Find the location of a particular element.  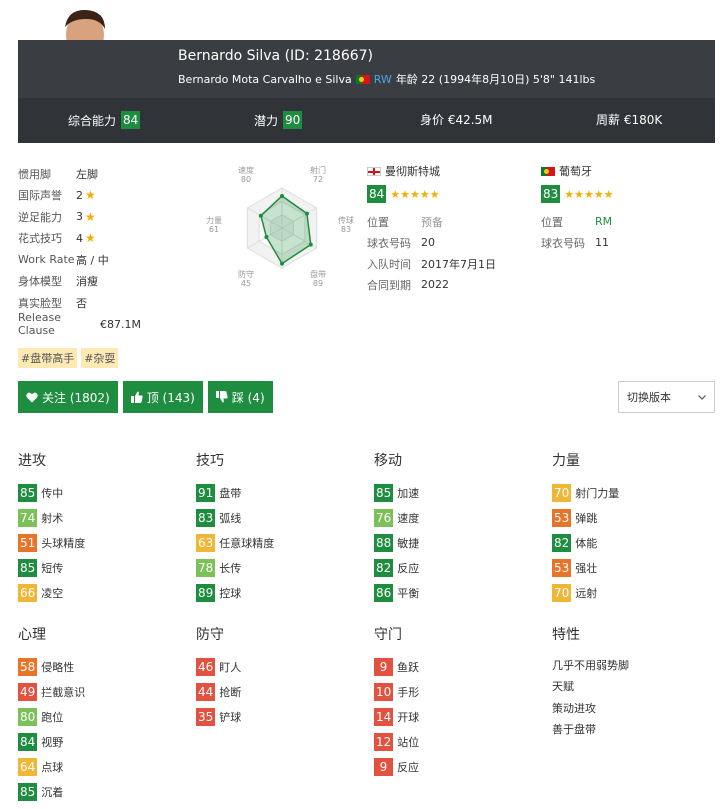

heart-icon is located at coordinates (32, 397).